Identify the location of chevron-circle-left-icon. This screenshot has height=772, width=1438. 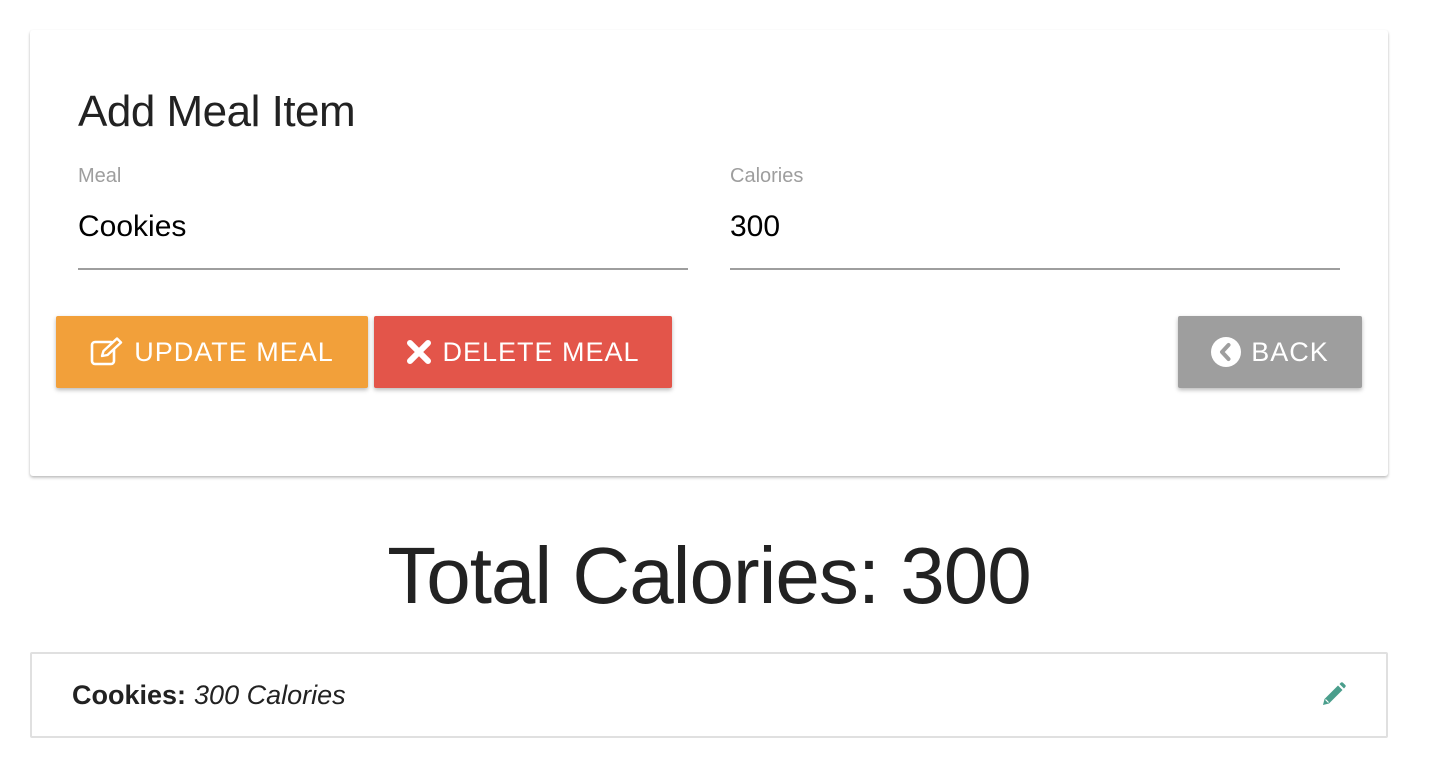
(1226, 352).